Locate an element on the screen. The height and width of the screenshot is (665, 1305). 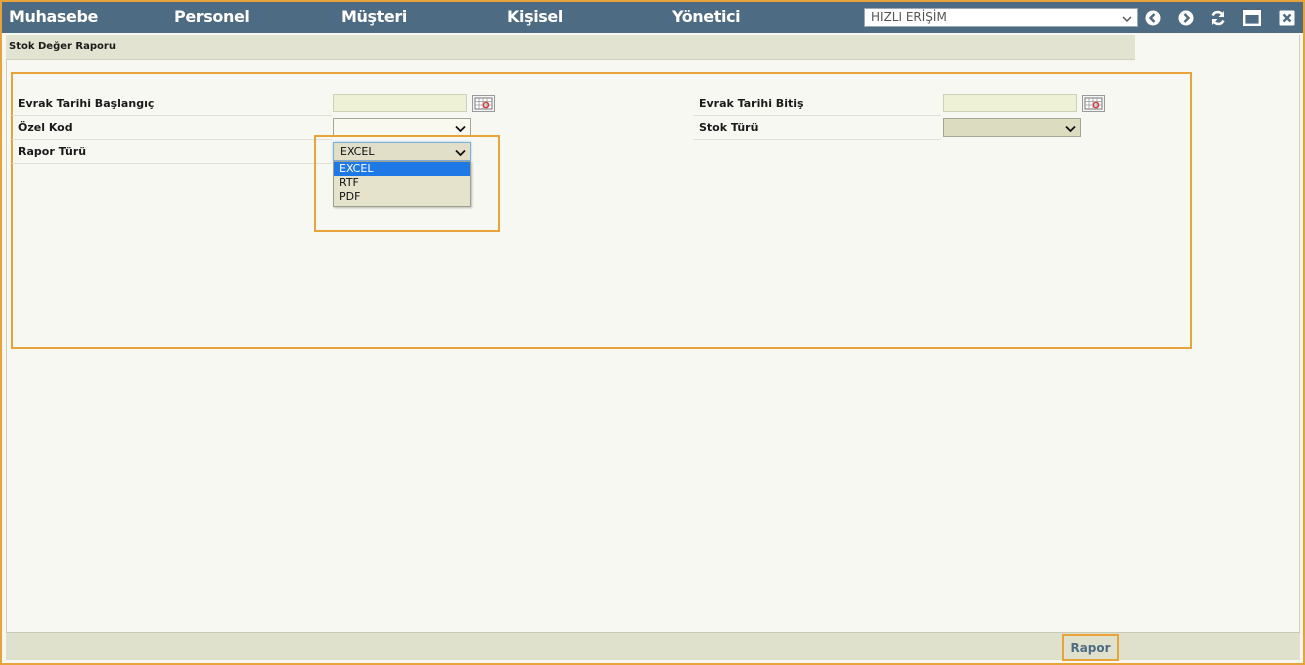
report-button: Rapor is located at coordinates (1090, 647).